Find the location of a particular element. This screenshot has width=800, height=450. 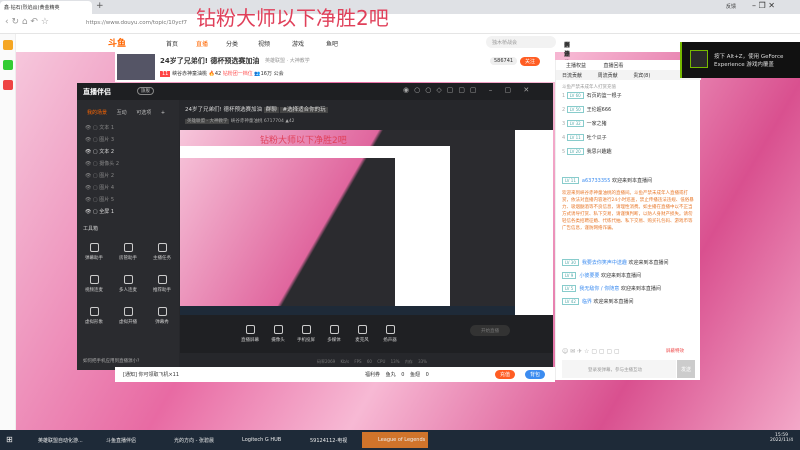

titlebar-icons: ◉○○◇▢▢▢ – ▢ ✕ is located at coordinates (468, 90).